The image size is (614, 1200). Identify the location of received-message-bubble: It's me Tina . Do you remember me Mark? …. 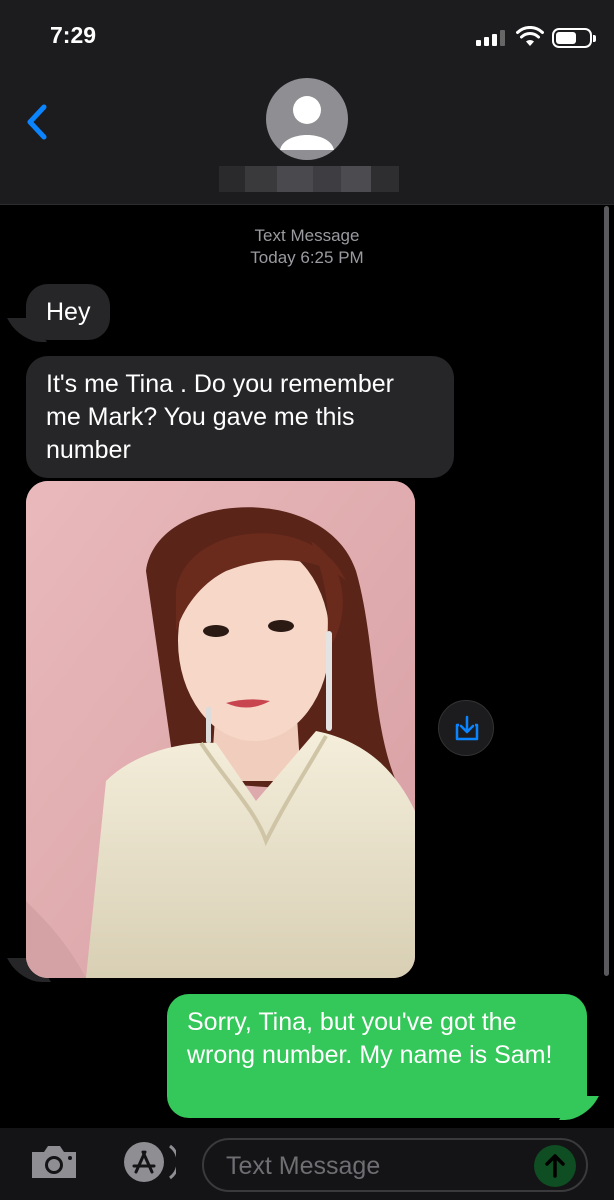
(240, 417).